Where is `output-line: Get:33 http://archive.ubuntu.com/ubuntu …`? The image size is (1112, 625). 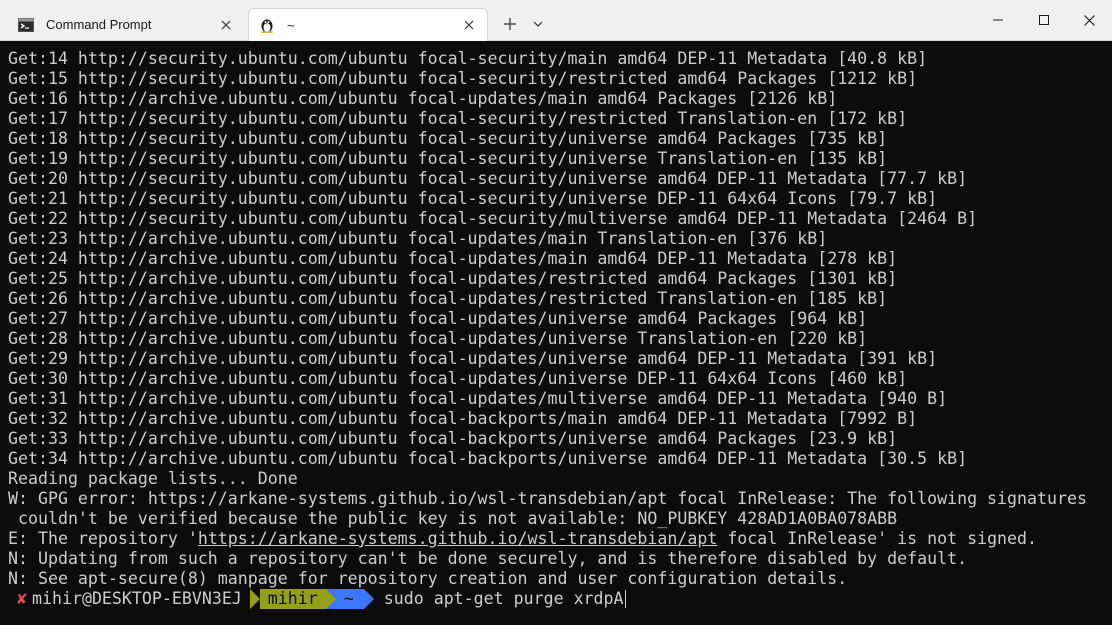 output-line: Get:33 http://archive.ubuntu.com/ubuntu … is located at coordinates (453, 438).